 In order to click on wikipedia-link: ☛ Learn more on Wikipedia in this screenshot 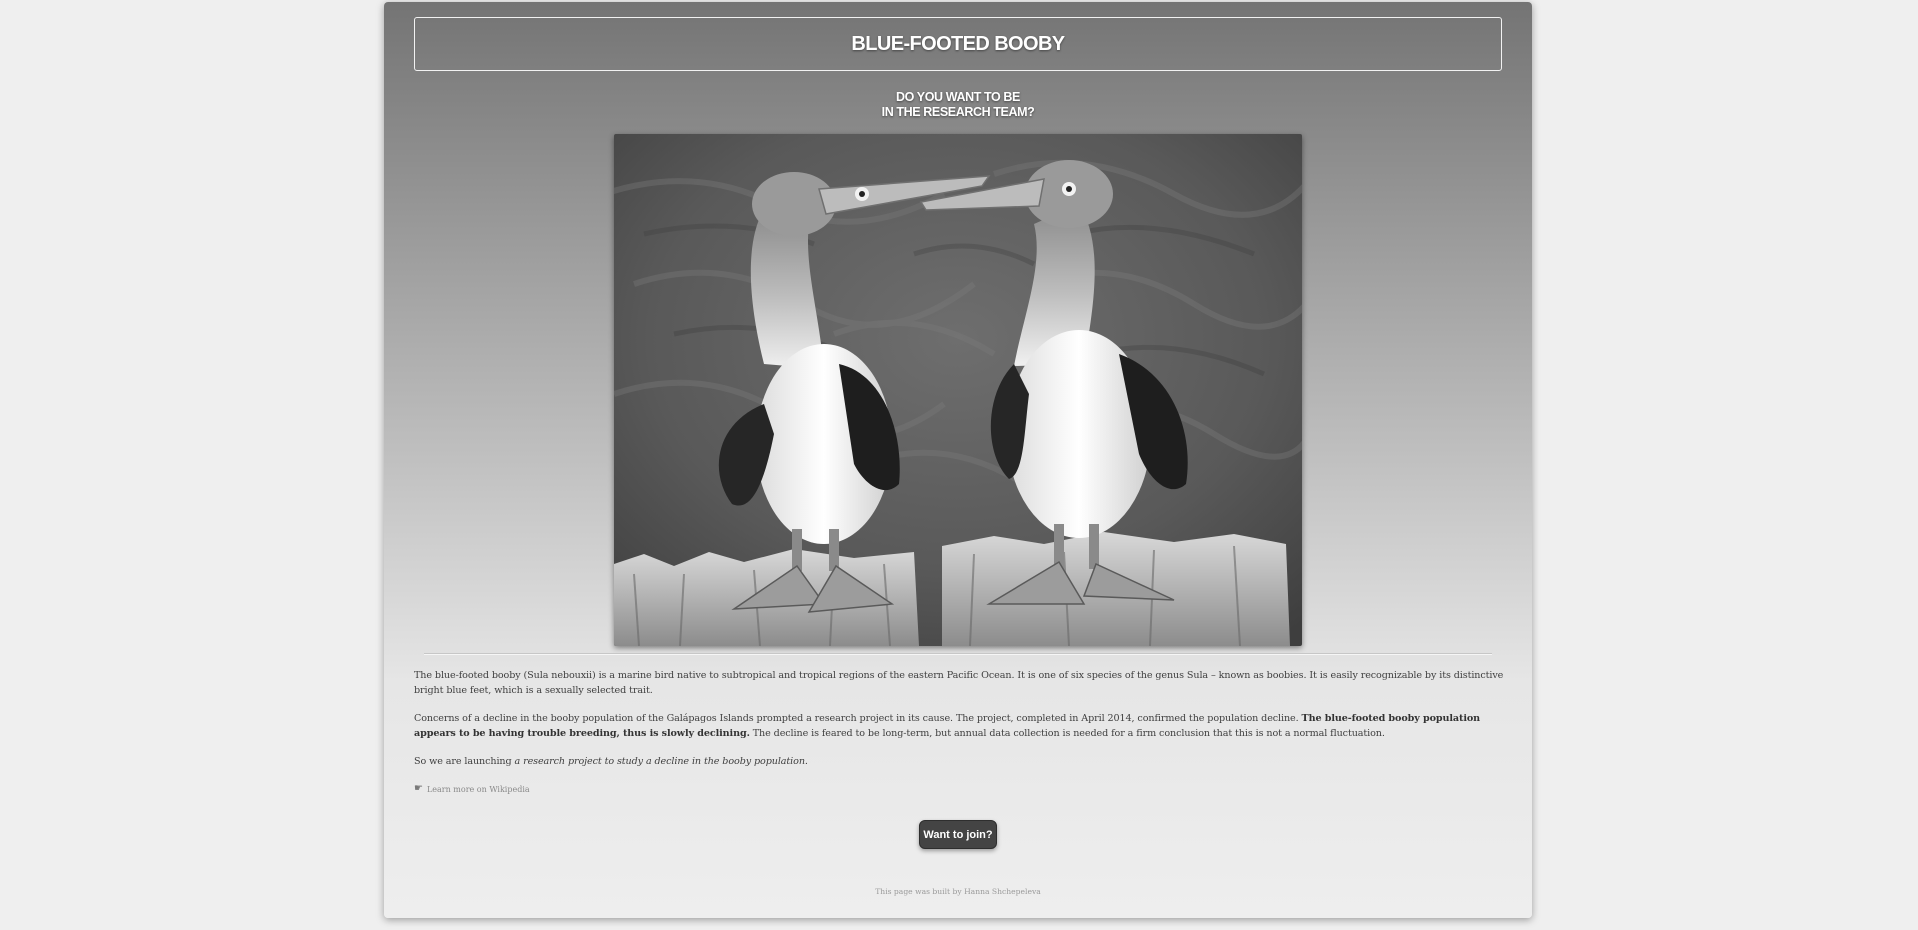, I will do `click(472, 789)`.